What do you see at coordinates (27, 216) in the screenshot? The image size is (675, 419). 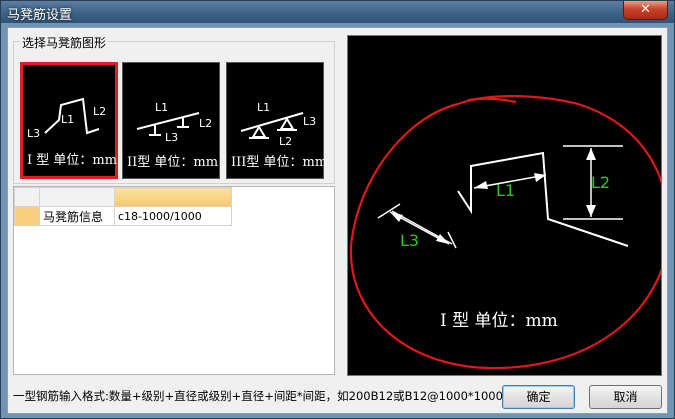 I see `row-selector` at bounding box center [27, 216].